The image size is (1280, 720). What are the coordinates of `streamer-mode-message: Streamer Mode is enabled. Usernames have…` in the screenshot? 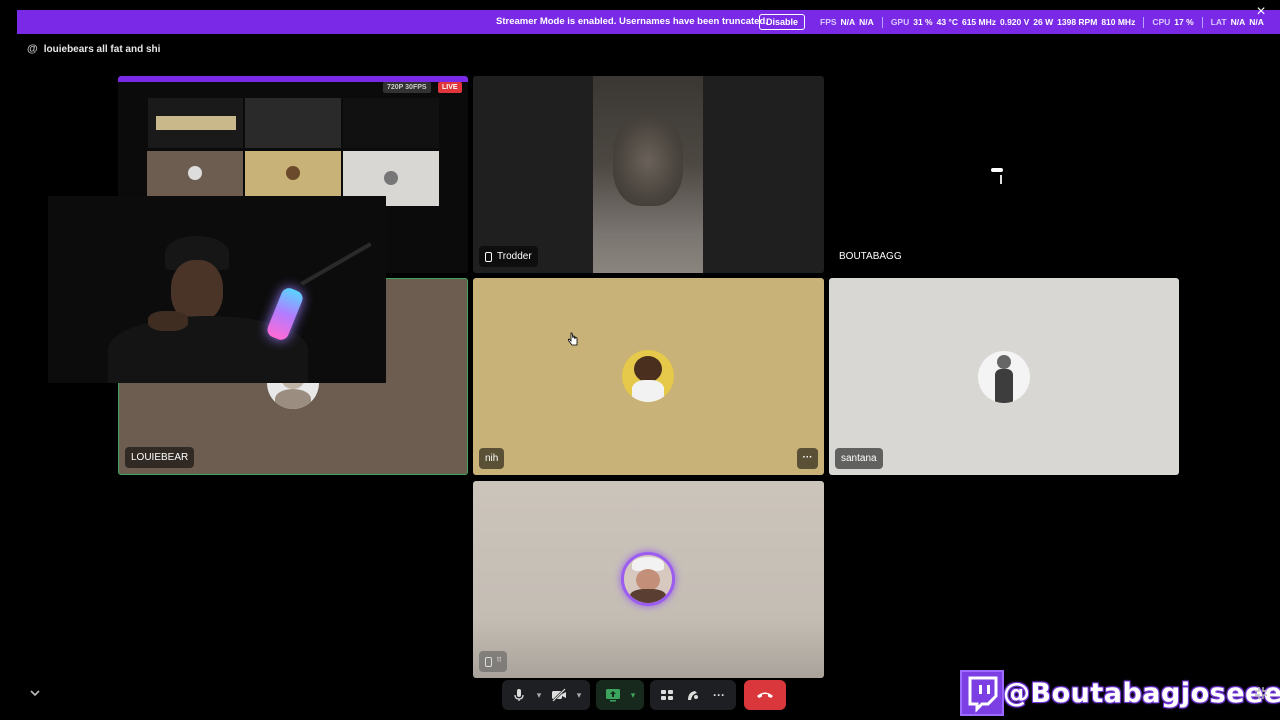 It's located at (632, 21).